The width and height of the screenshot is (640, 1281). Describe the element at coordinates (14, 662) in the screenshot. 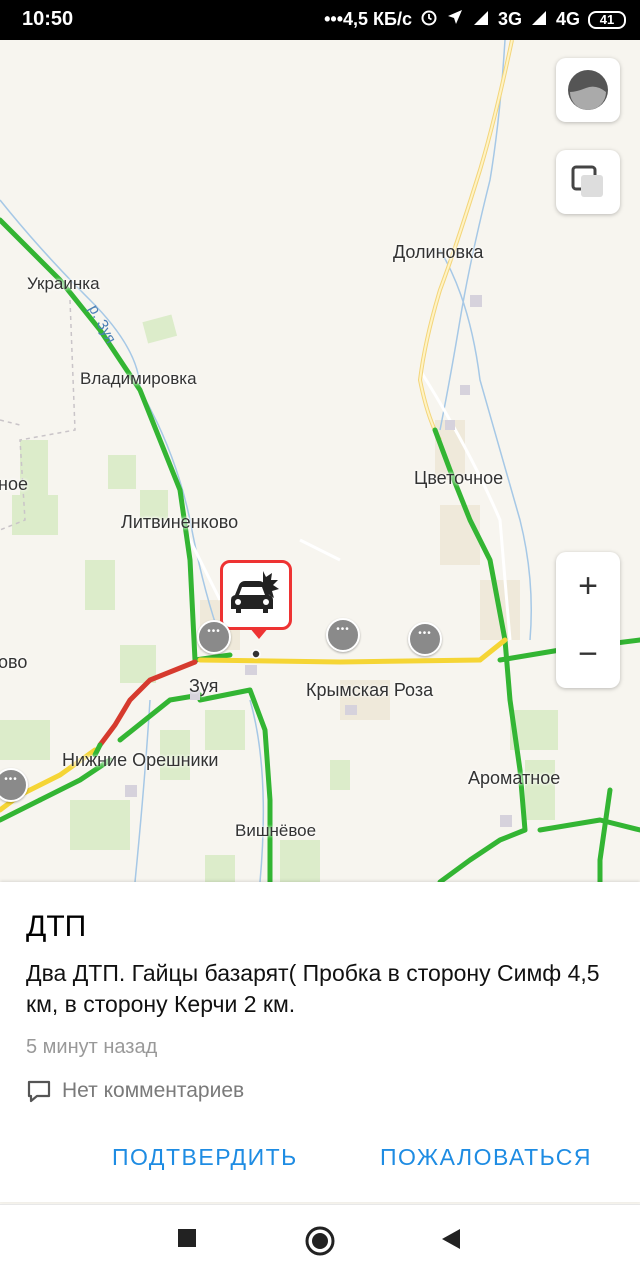

I see `place-partial-left-2: ово` at that location.